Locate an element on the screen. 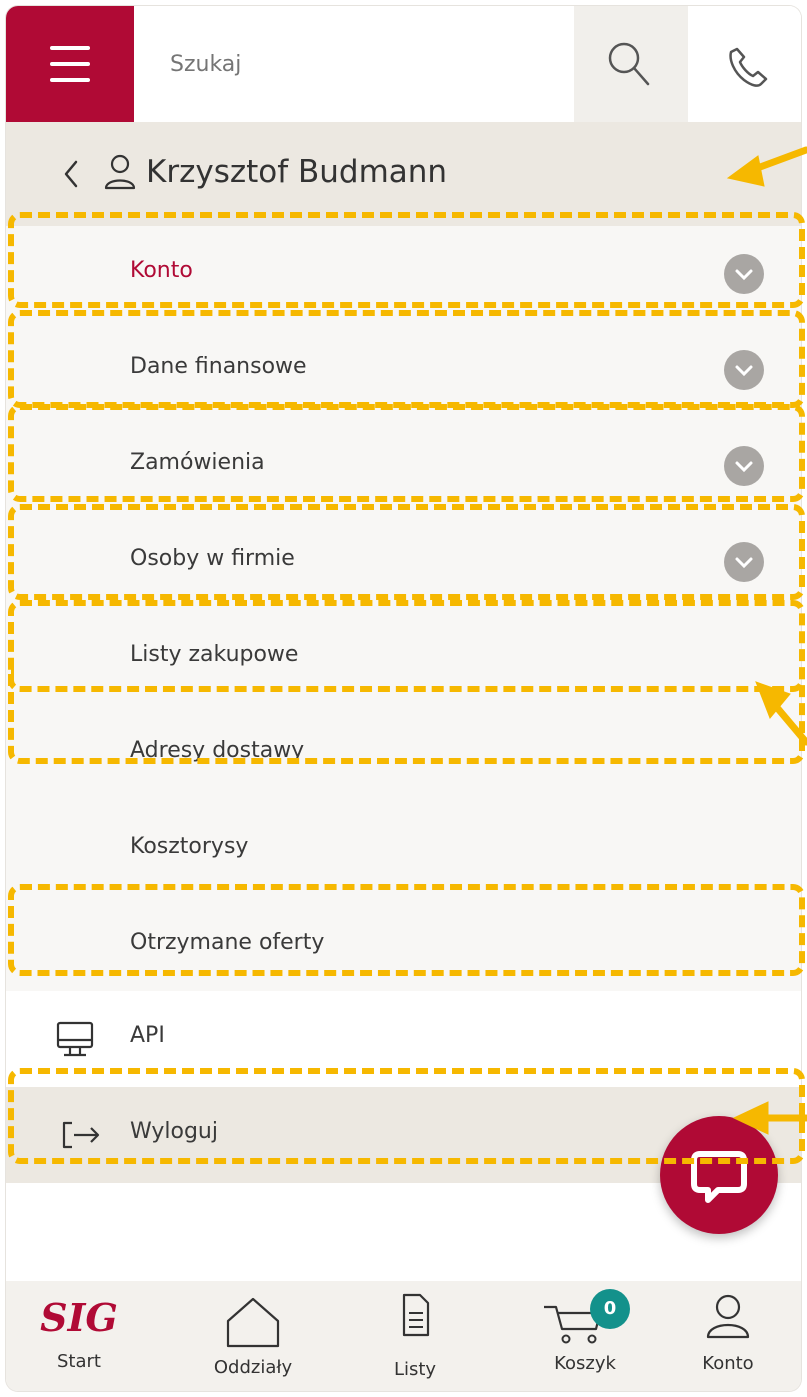  annotation-arrow-user is located at coordinates (766, 166).